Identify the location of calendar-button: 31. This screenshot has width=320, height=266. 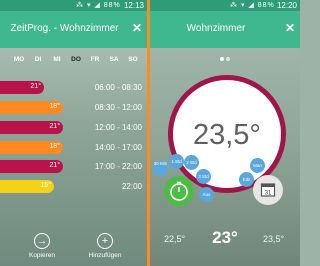
(268, 190).